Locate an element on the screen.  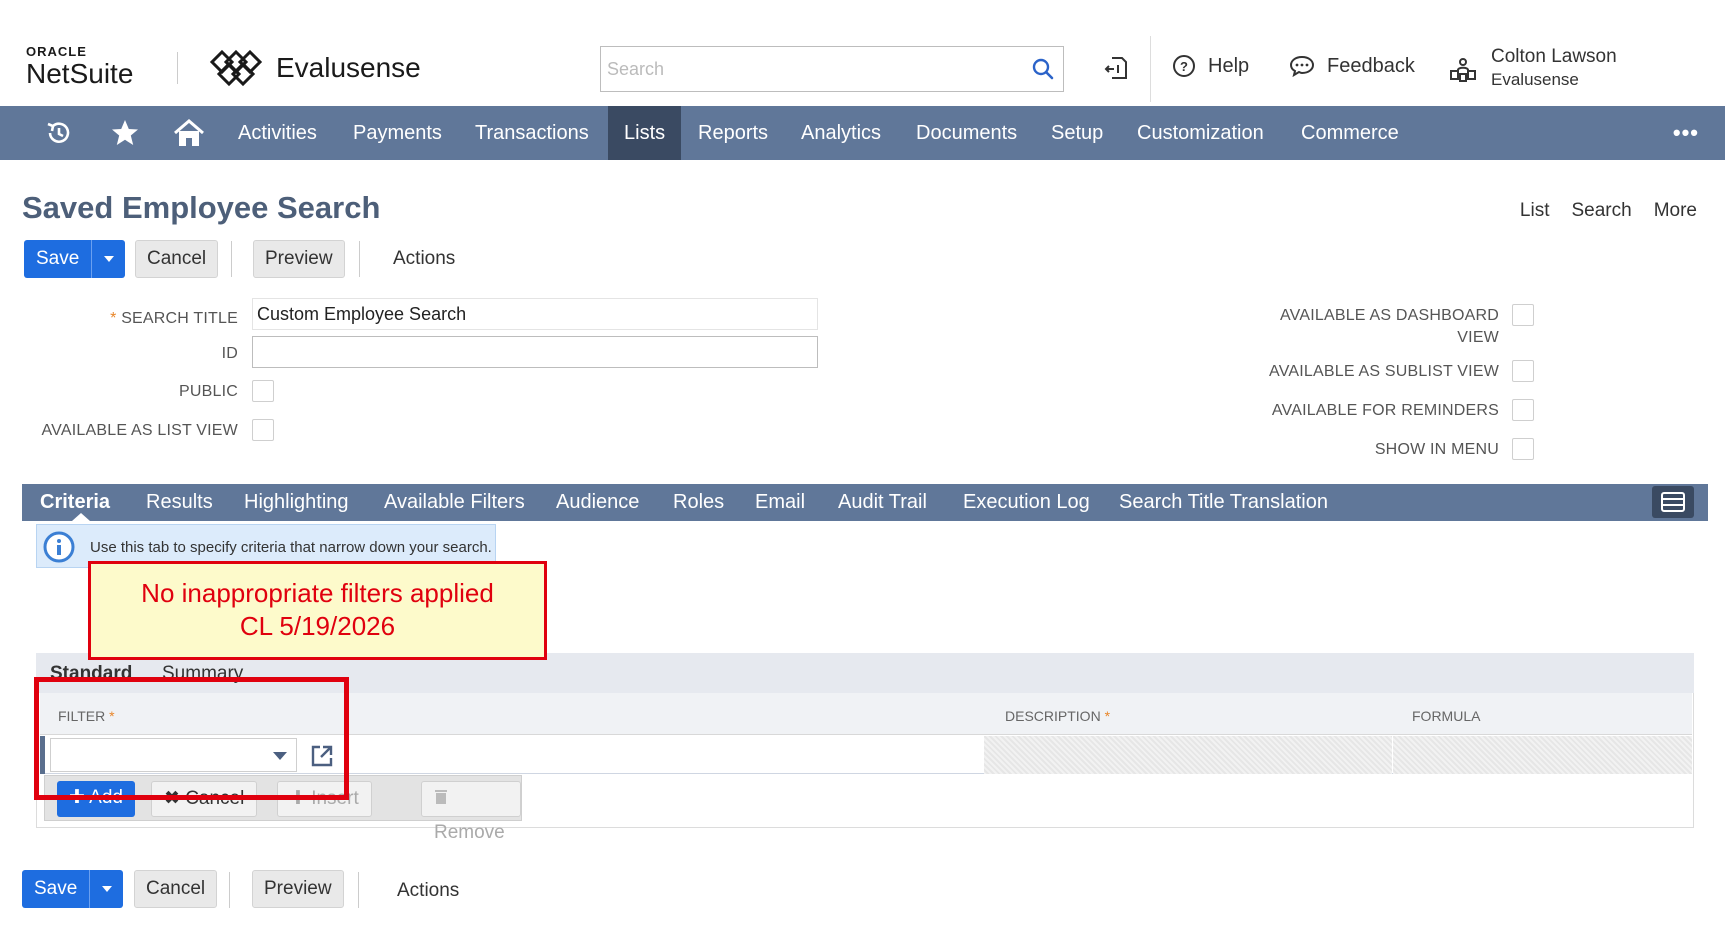
chevron-down-icon is located at coordinates (108, 259).